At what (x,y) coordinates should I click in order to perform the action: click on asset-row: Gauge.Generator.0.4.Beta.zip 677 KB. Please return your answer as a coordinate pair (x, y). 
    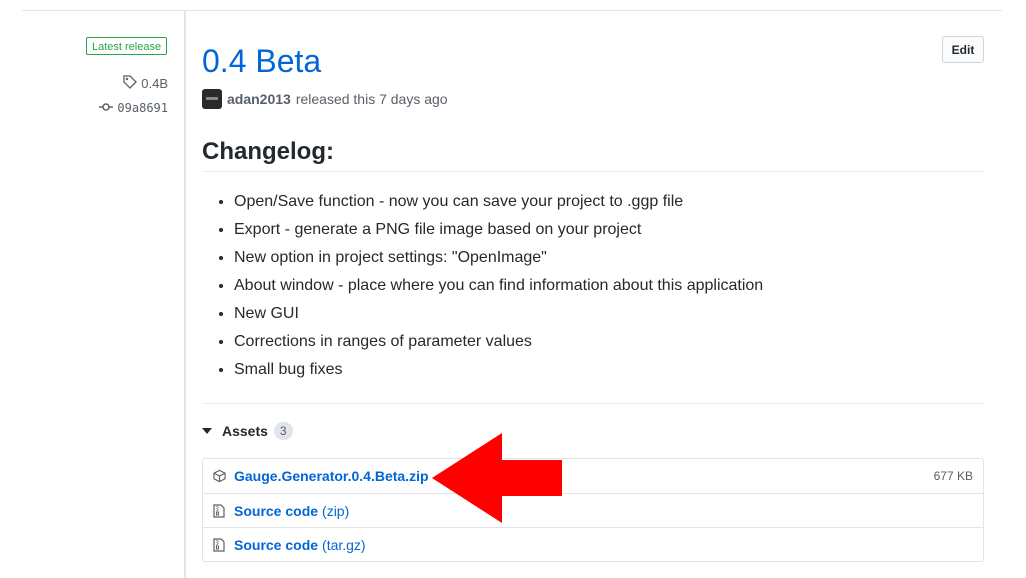
    Looking at the image, I should click on (593, 476).